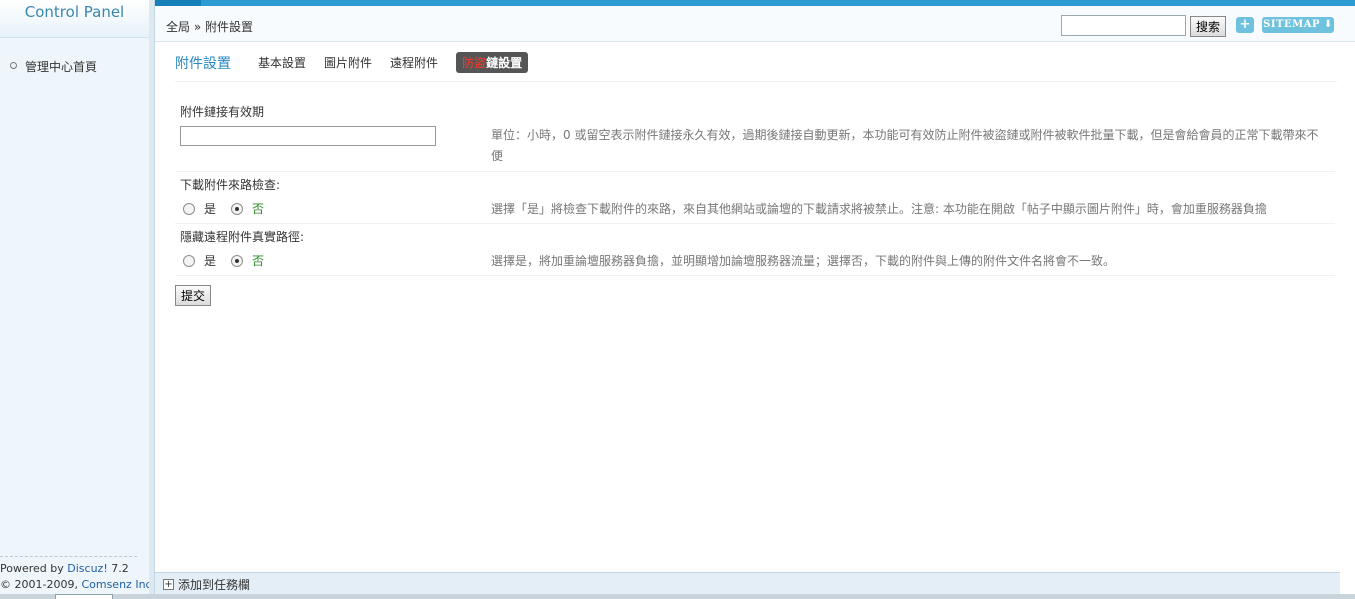 The image size is (1355, 599). What do you see at coordinates (84, 596) in the screenshot?
I see `window-bottom-tab` at bounding box center [84, 596].